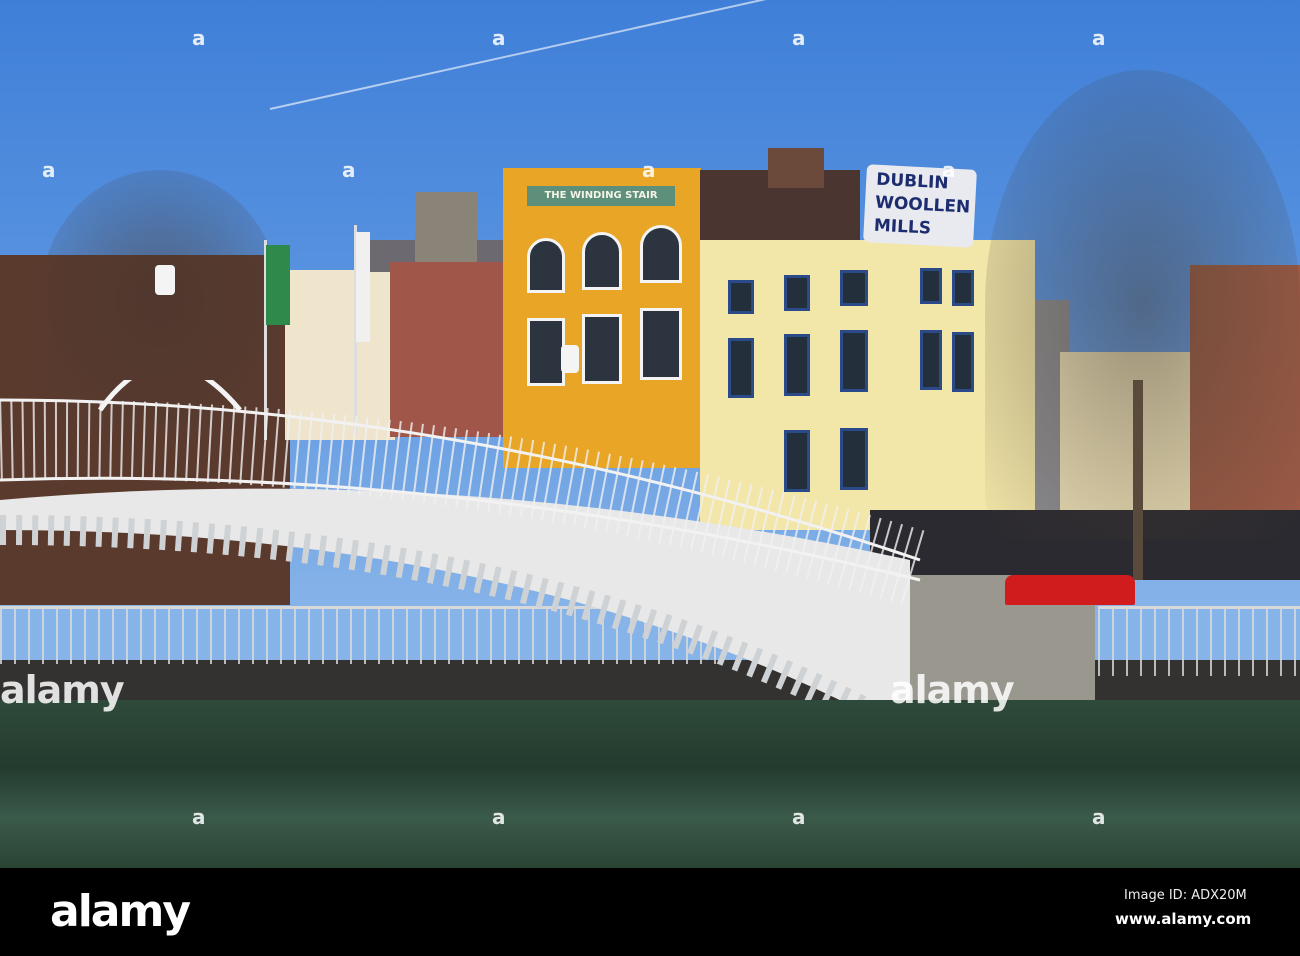  Describe the element at coordinates (601, 196) in the screenshot. I see `winding-stair-sign: THE WINDING STAIR` at that location.